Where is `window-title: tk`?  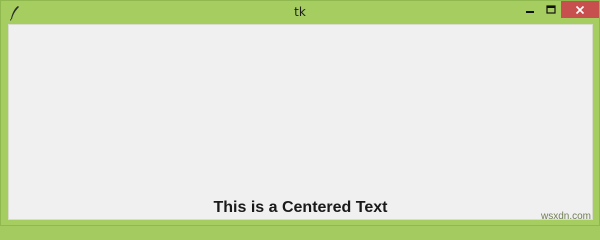
window-title: tk is located at coordinates (300, 12).